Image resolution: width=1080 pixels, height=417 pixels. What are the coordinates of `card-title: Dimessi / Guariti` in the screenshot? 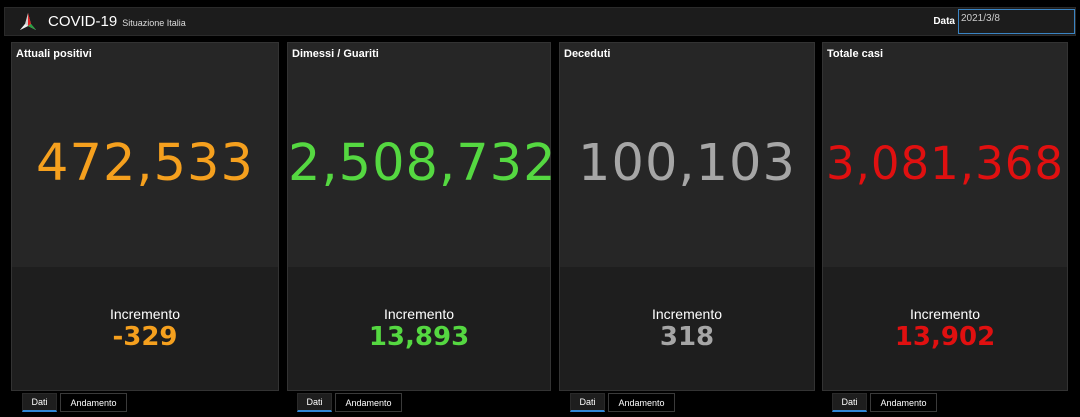 It's located at (335, 54).